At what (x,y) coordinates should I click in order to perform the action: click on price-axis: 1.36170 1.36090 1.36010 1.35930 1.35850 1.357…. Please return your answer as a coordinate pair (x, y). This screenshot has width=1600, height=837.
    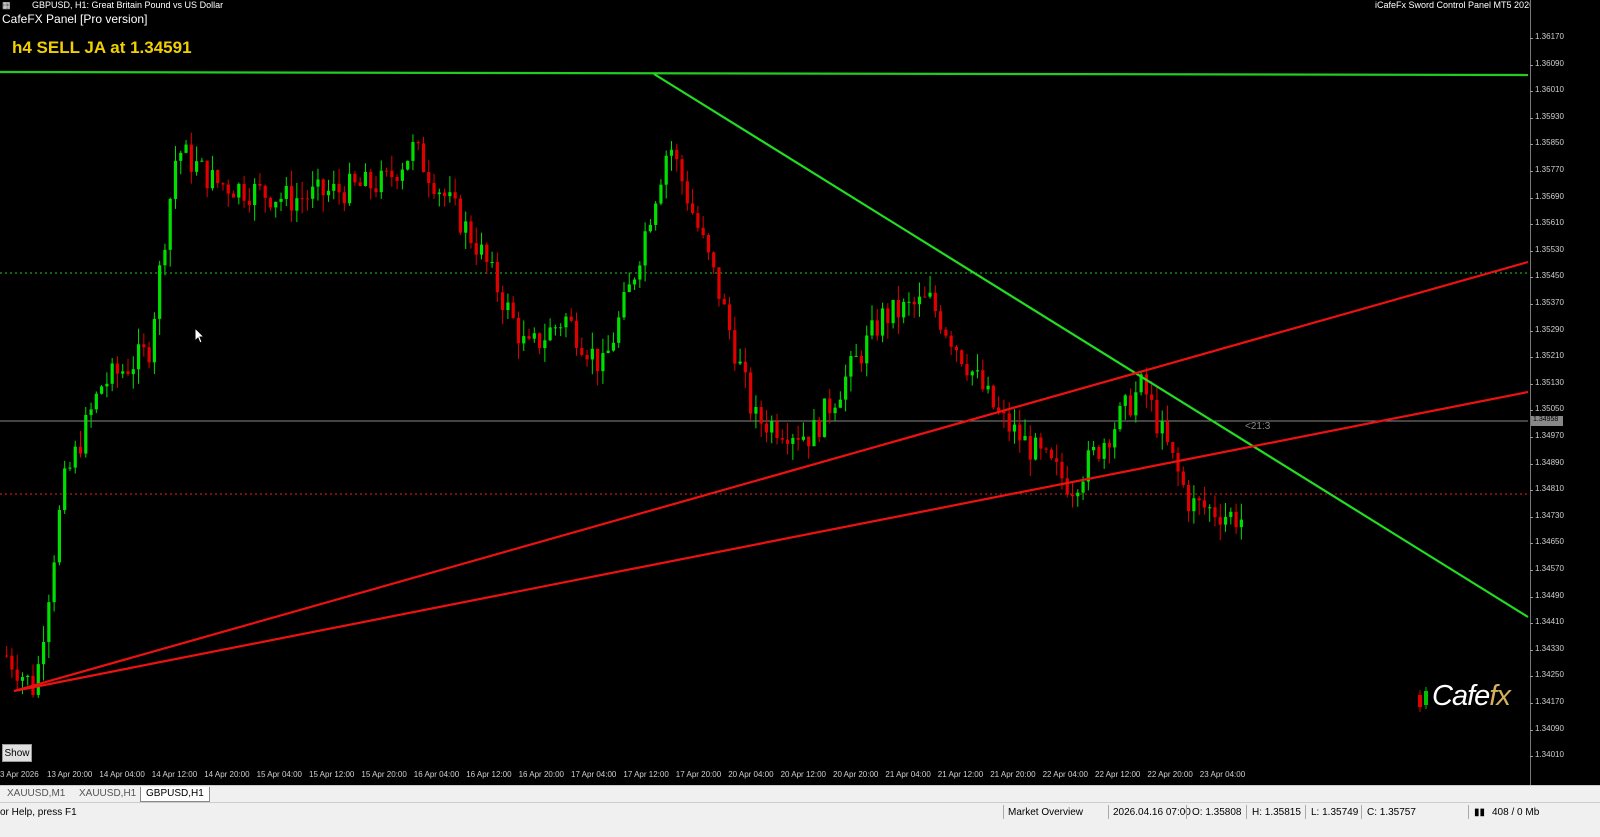
    Looking at the image, I should click on (1565, 392).